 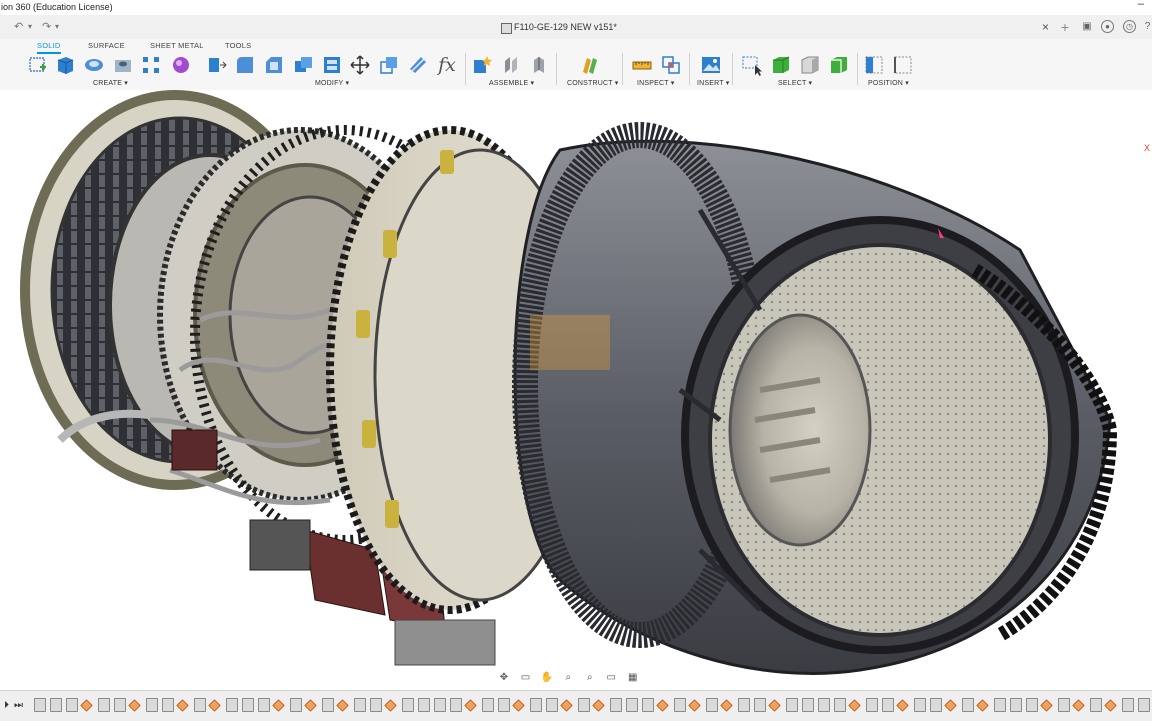 What do you see at coordinates (539, 65) in the screenshot?
I see `as-built-joint-icon` at bounding box center [539, 65].